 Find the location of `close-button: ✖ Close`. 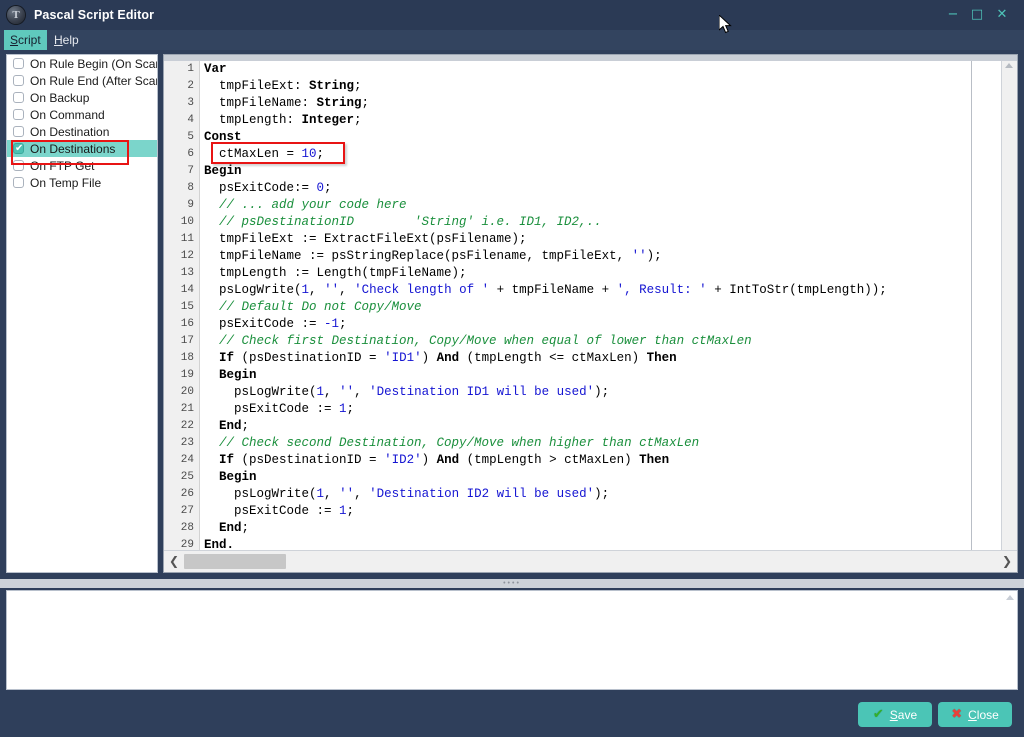

close-button: ✖ Close is located at coordinates (975, 714).